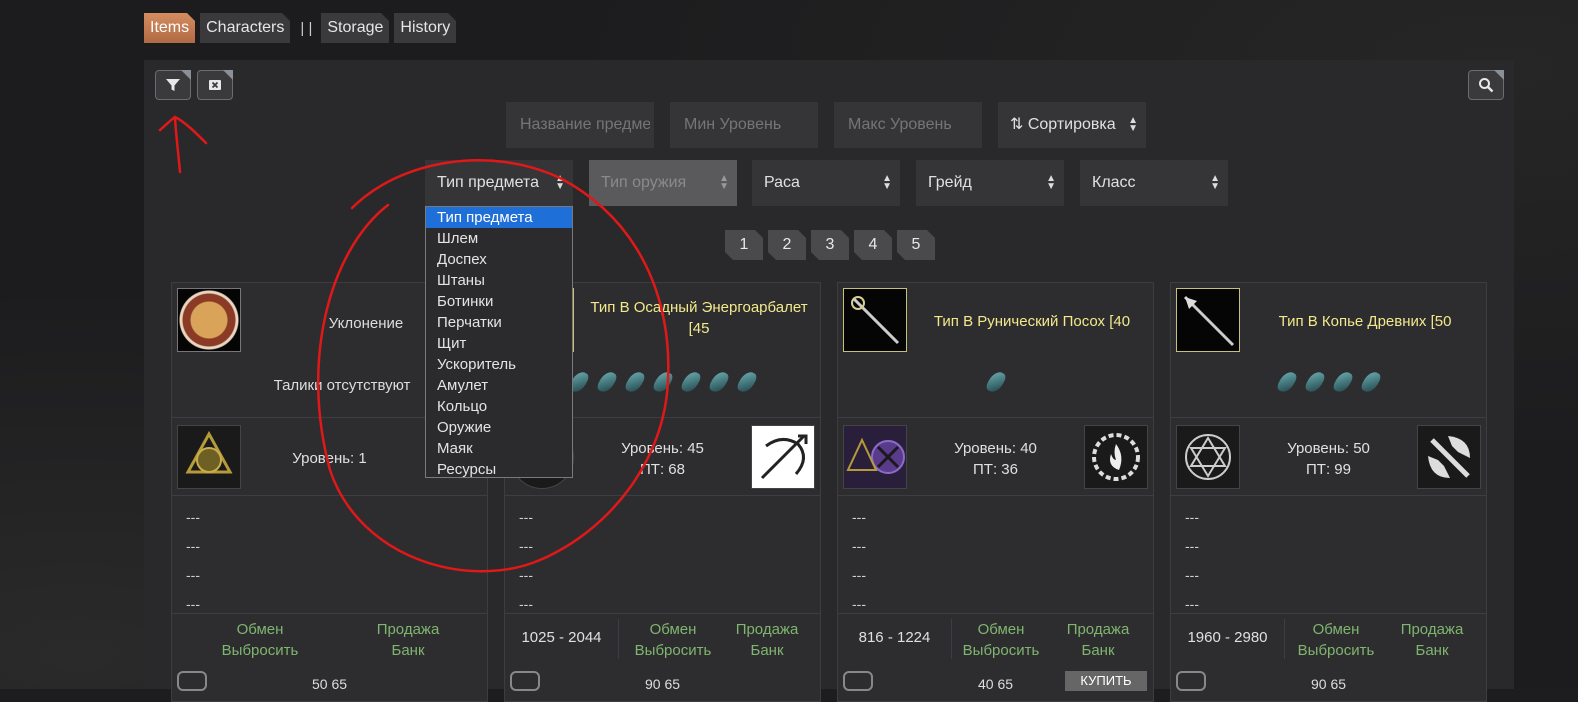 Image resolution: width=1578 pixels, height=702 pixels. I want to click on dropdown-option: Маяк, so click(499, 448).